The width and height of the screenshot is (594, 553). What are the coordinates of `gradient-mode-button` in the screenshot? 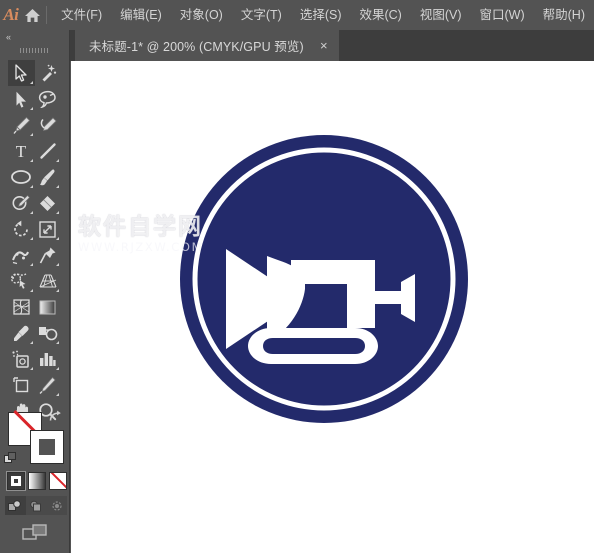 It's located at (37, 481).